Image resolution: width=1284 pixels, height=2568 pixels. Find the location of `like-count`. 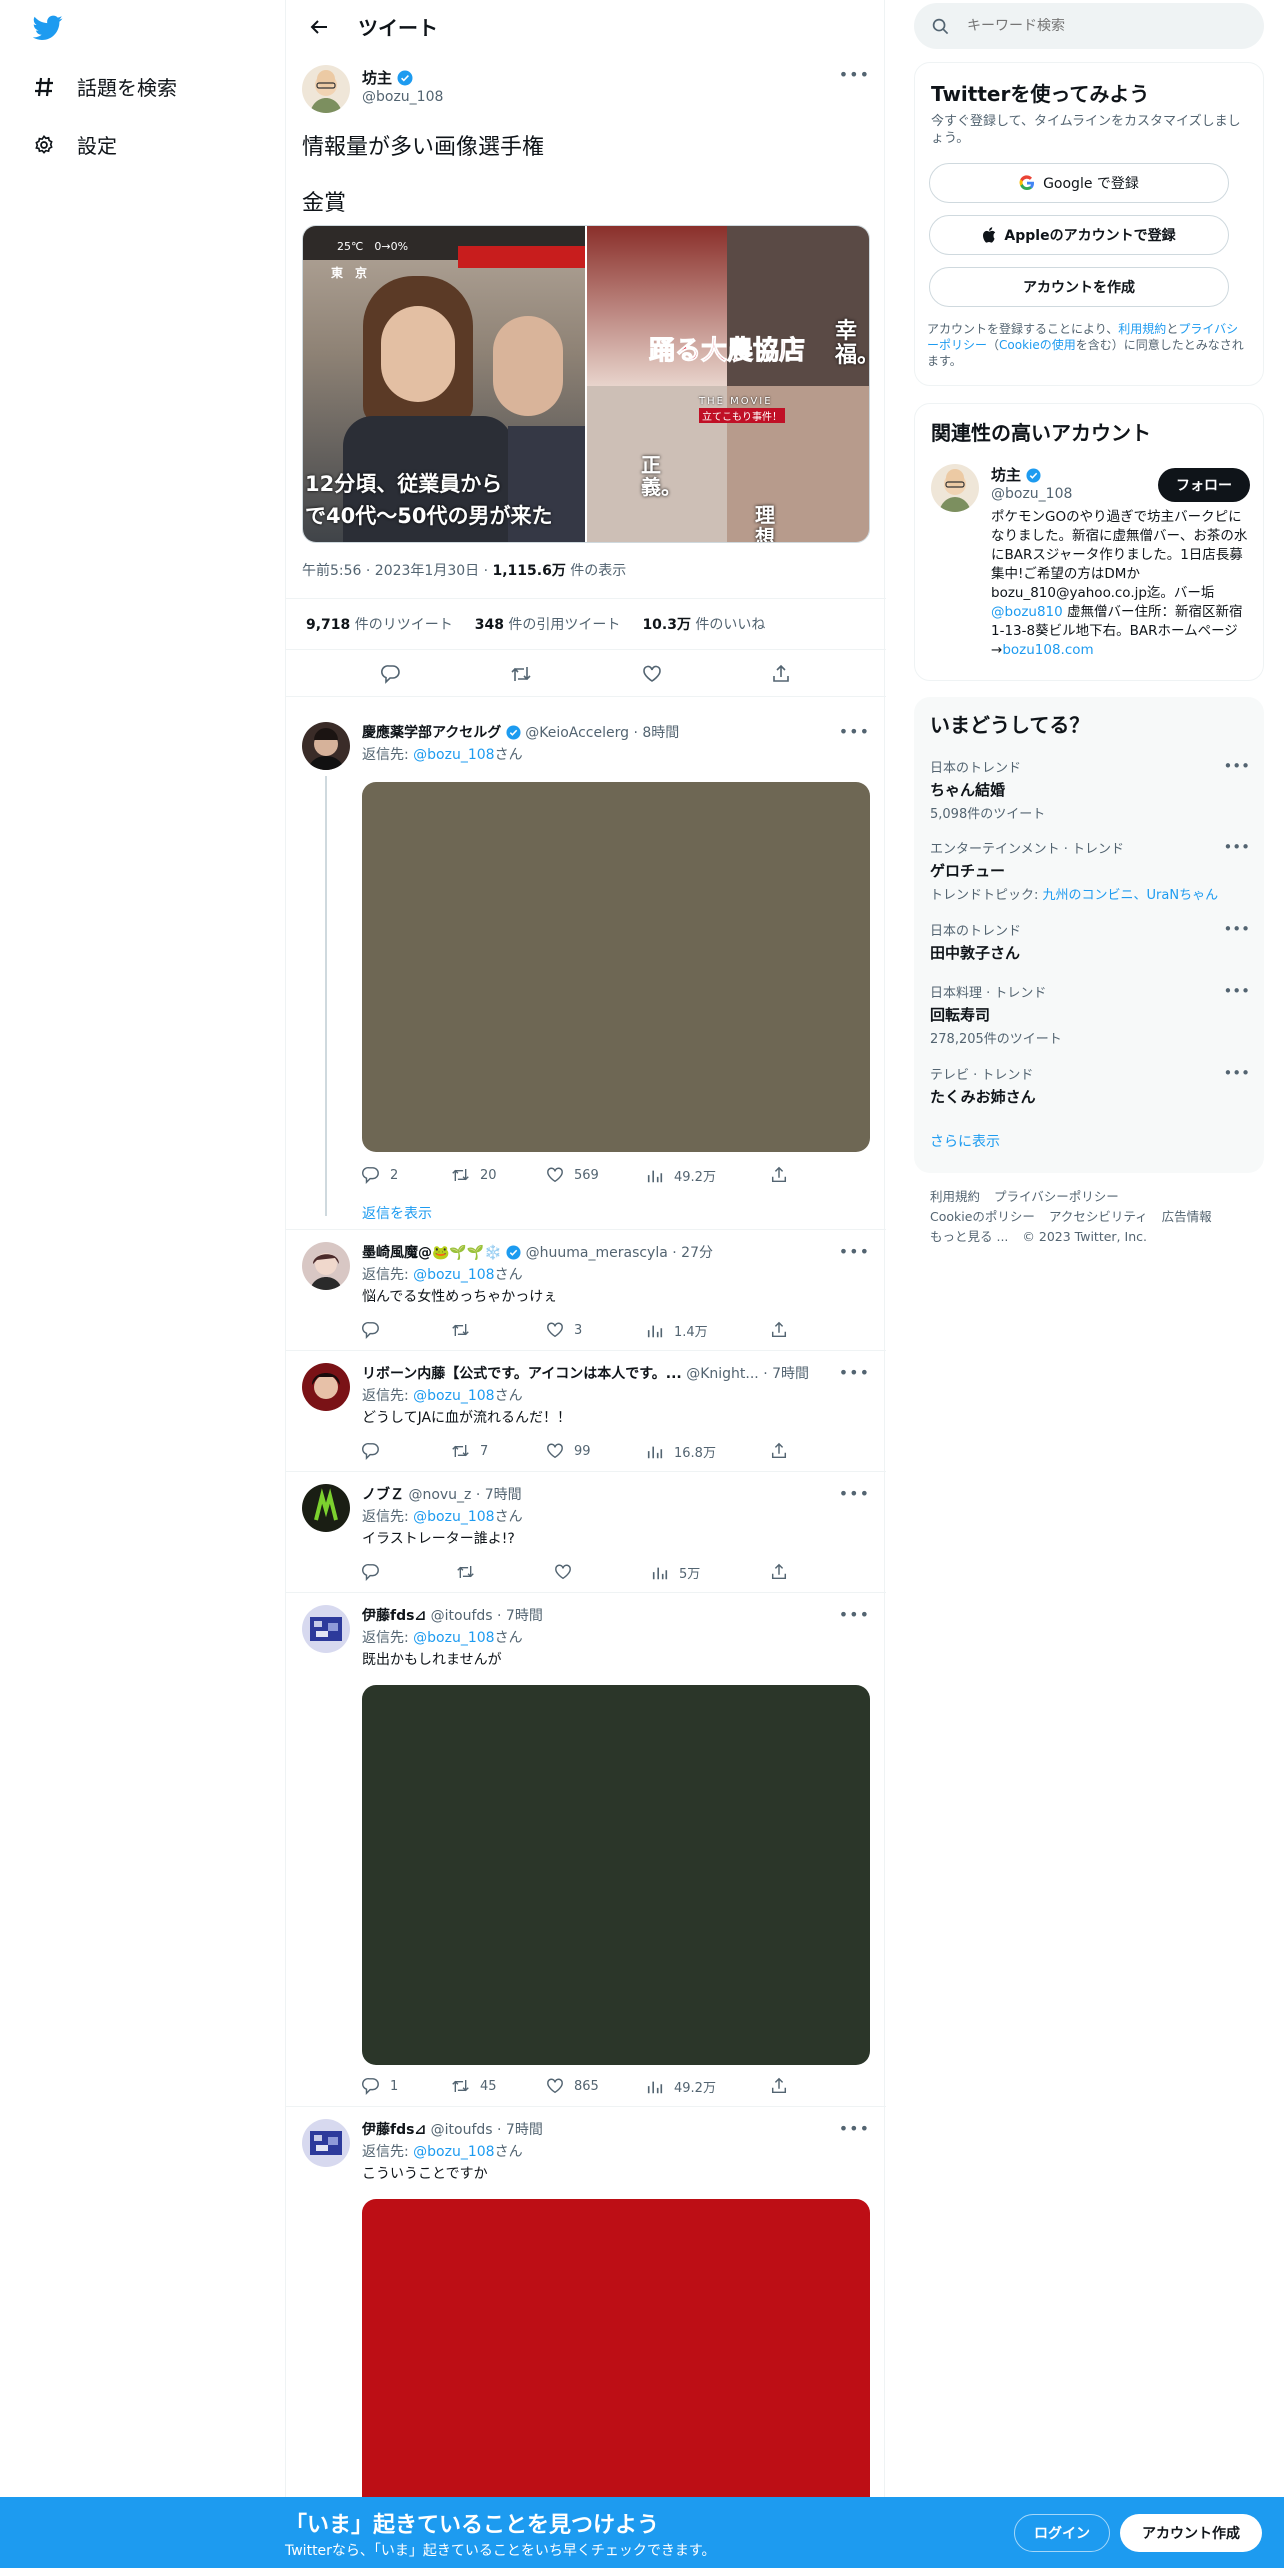

like-count is located at coordinates (568, 1572).